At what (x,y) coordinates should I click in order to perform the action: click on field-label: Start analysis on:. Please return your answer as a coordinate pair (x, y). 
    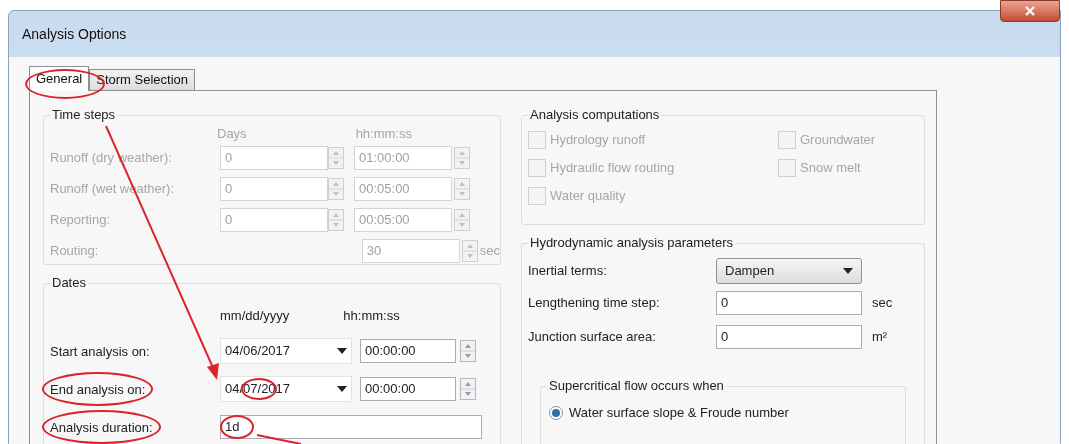
    Looking at the image, I should click on (100, 351).